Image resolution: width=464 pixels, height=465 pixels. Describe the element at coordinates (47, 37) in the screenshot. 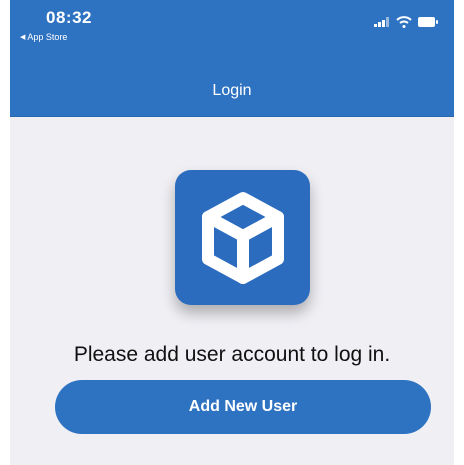

I see `back-app-label: App Store` at that location.